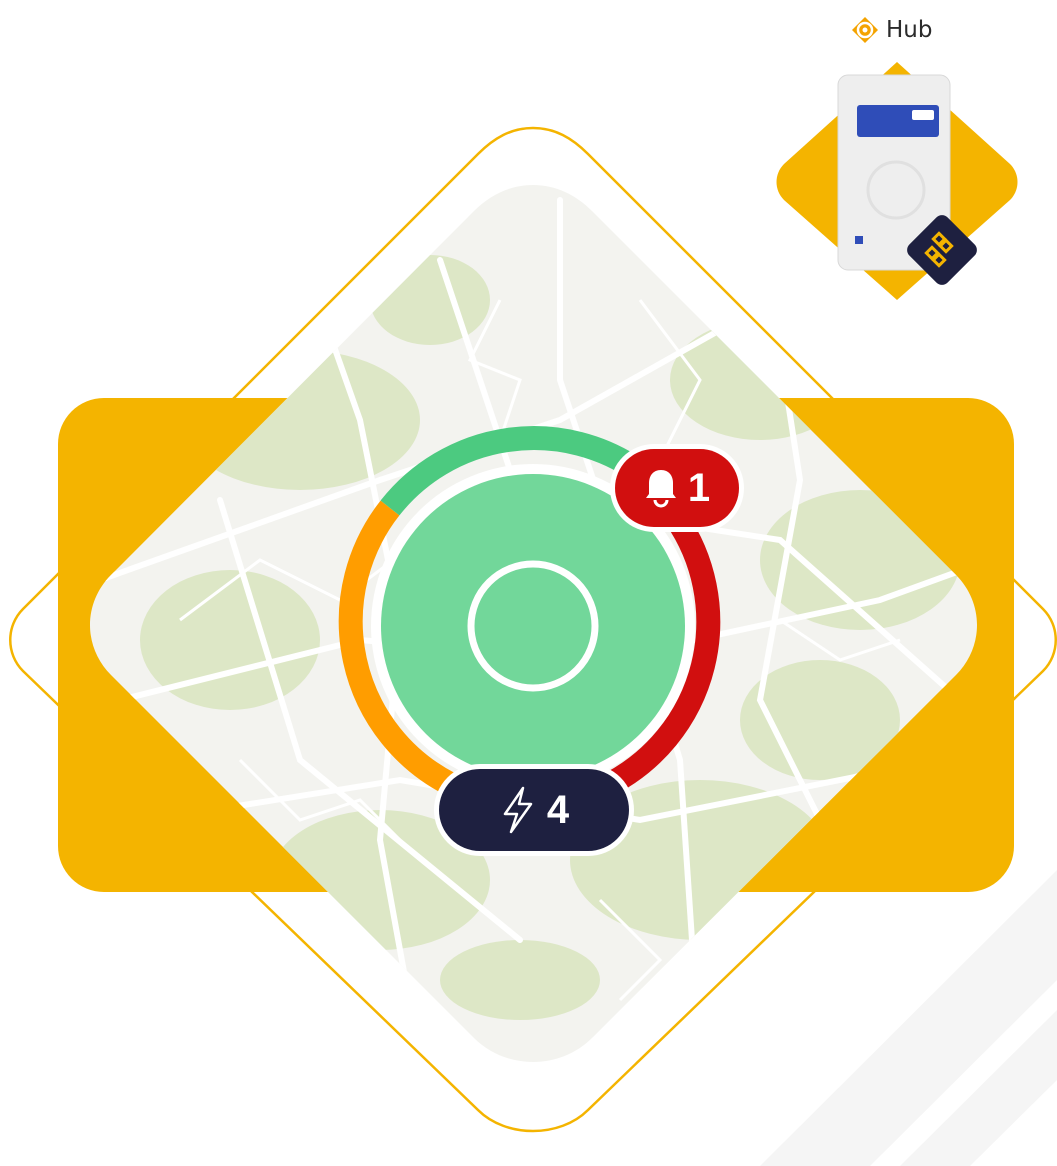 The width and height of the screenshot is (1057, 1166). What do you see at coordinates (660, 489) in the screenshot?
I see `bell-icon` at bounding box center [660, 489].